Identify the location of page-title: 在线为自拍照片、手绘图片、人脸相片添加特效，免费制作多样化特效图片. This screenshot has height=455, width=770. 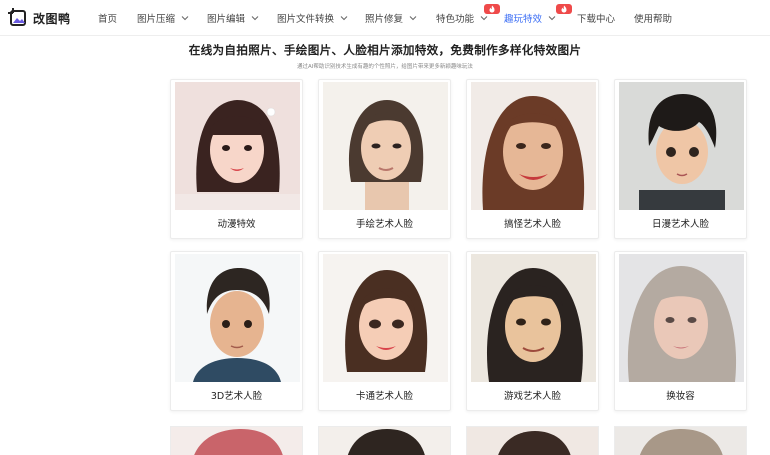
(385, 50).